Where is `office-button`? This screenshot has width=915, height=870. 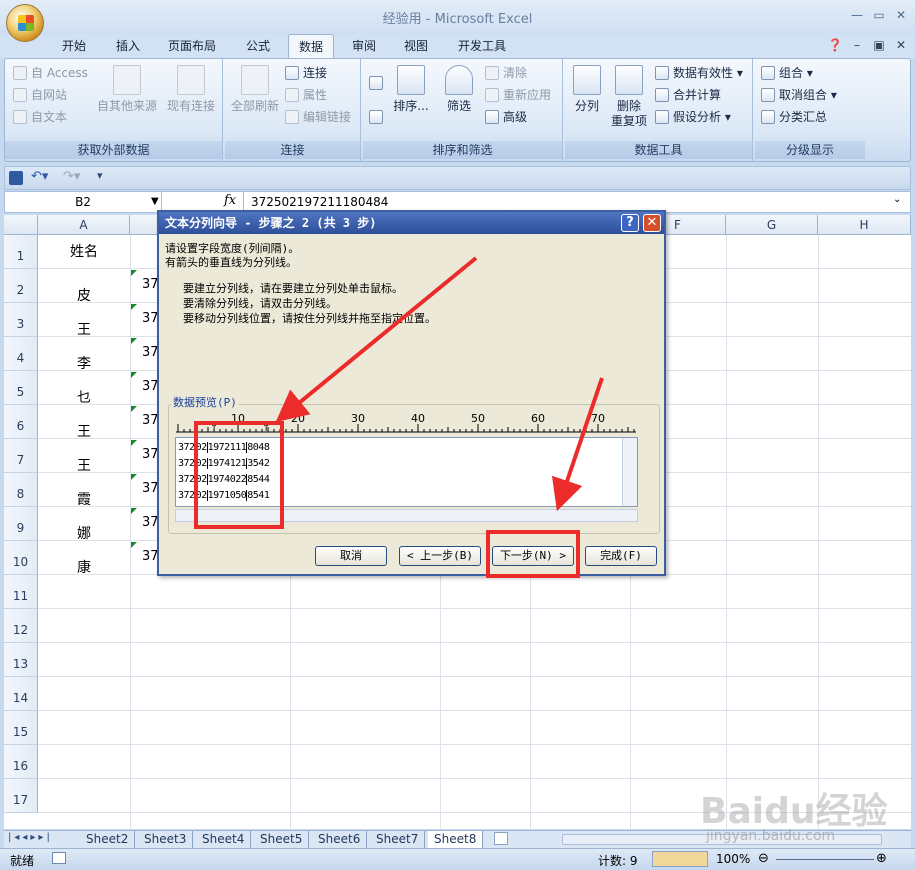 office-button is located at coordinates (25, 23).